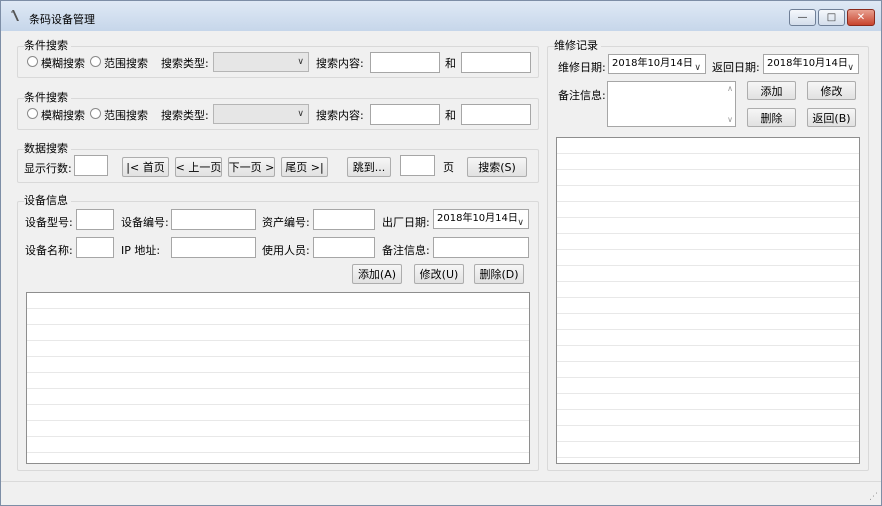 This screenshot has width=882, height=506. What do you see at coordinates (496, 114) in the screenshot?
I see `search2-and-input` at bounding box center [496, 114].